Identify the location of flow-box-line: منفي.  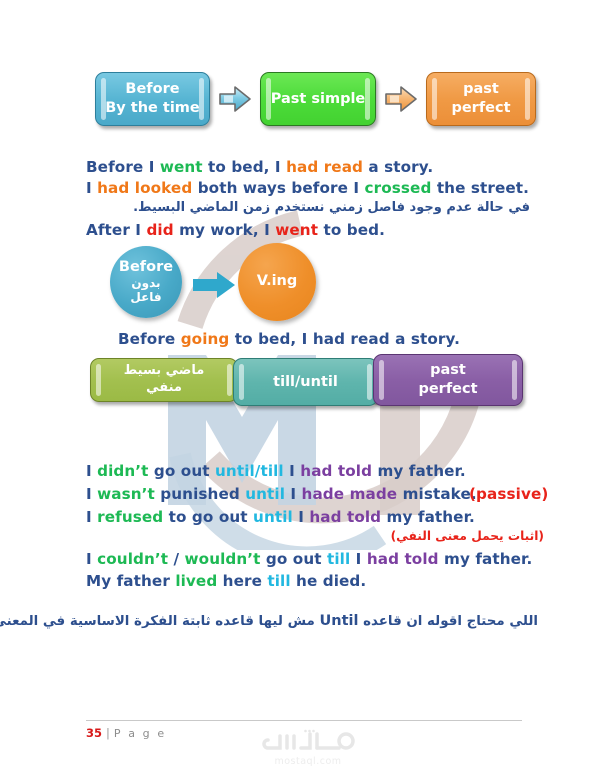
(164, 387).